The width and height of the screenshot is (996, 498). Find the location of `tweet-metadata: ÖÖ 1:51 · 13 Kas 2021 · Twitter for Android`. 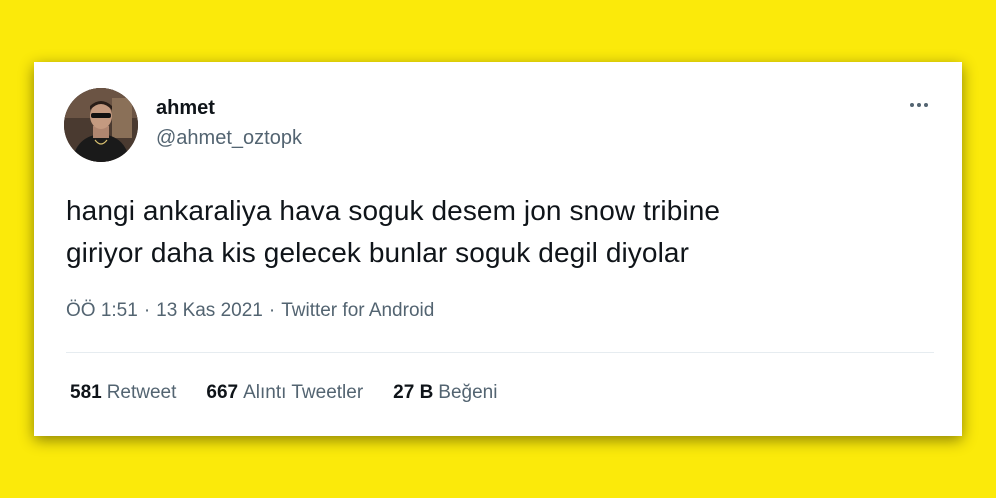

tweet-metadata: ÖÖ 1:51 · 13 Kas 2021 · Twitter for Android is located at coordinates (250, 311).